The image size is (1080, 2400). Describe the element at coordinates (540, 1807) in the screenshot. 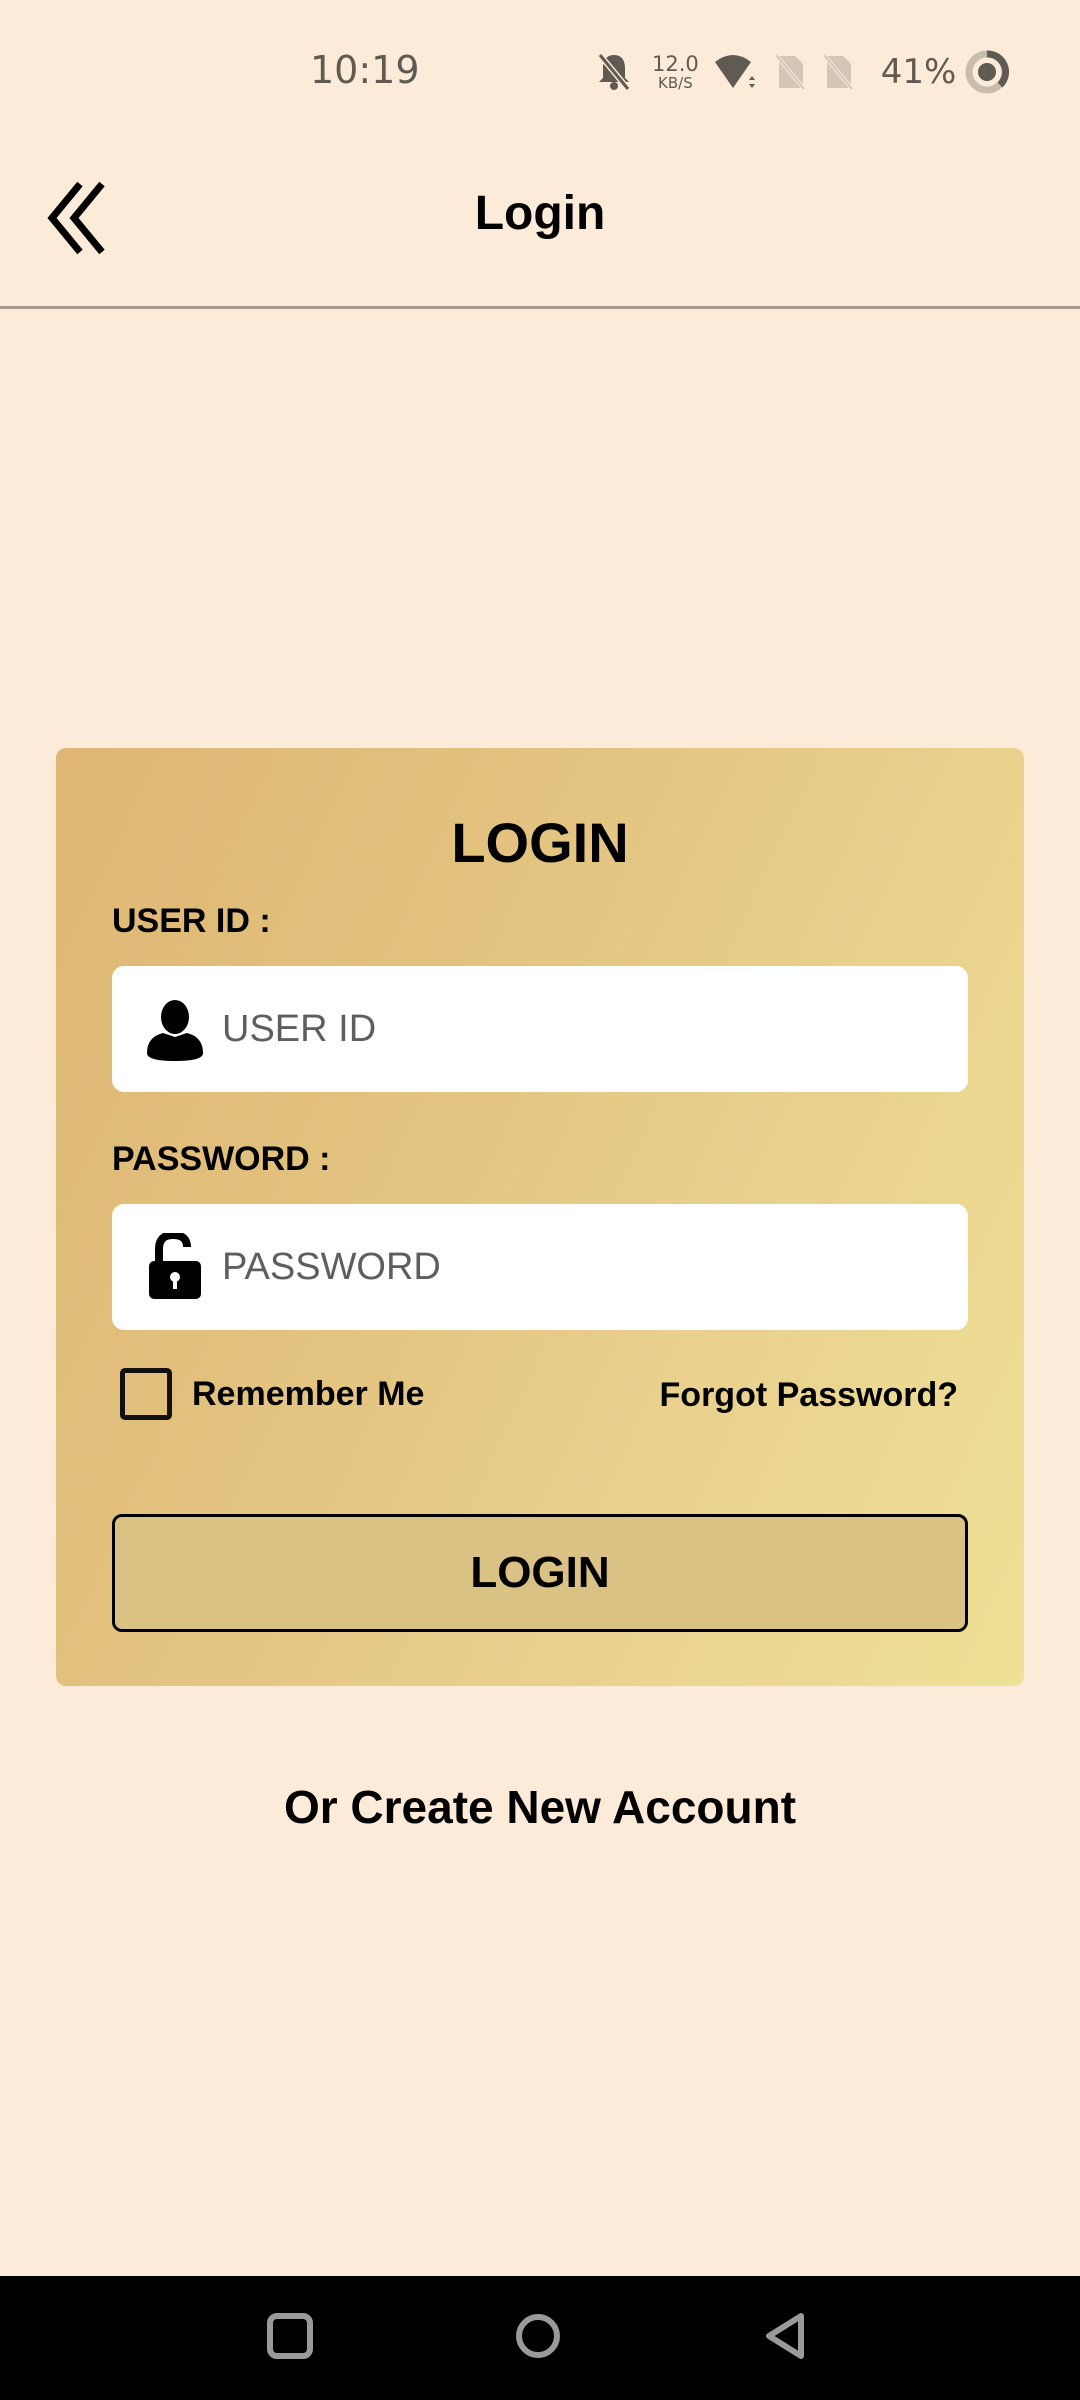

I see `create-account-link: Or Create New Account` at that location.